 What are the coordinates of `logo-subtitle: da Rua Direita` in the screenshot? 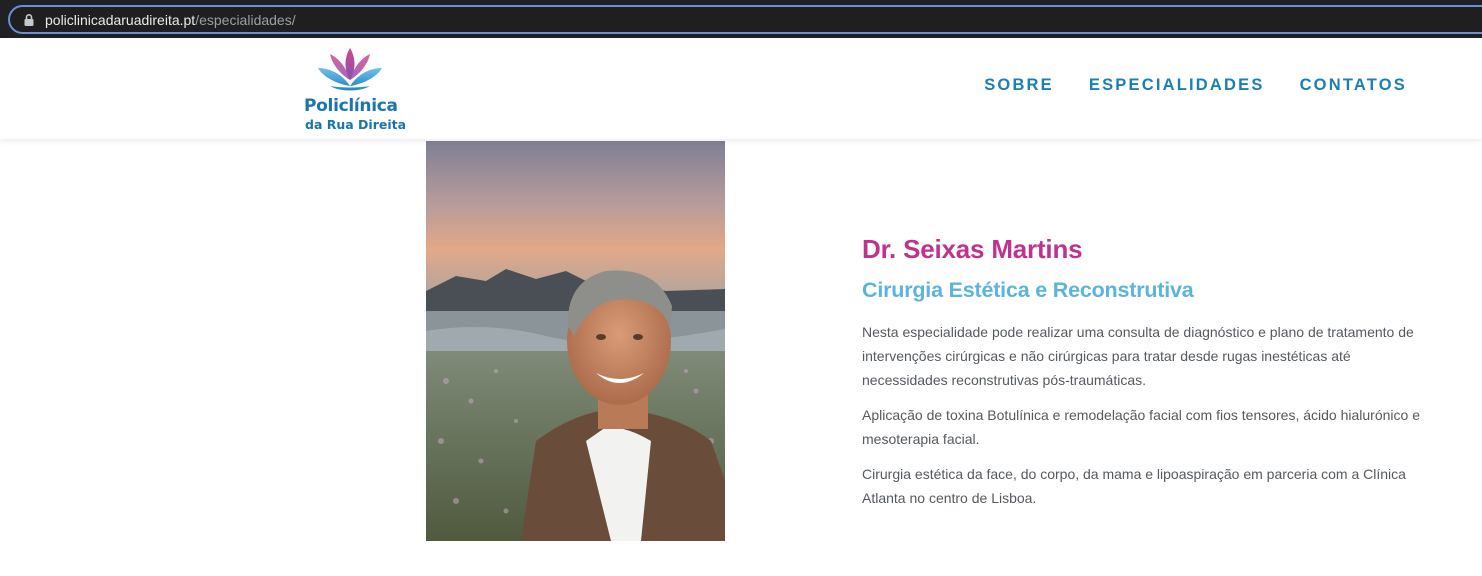 It's located at (356, 124).